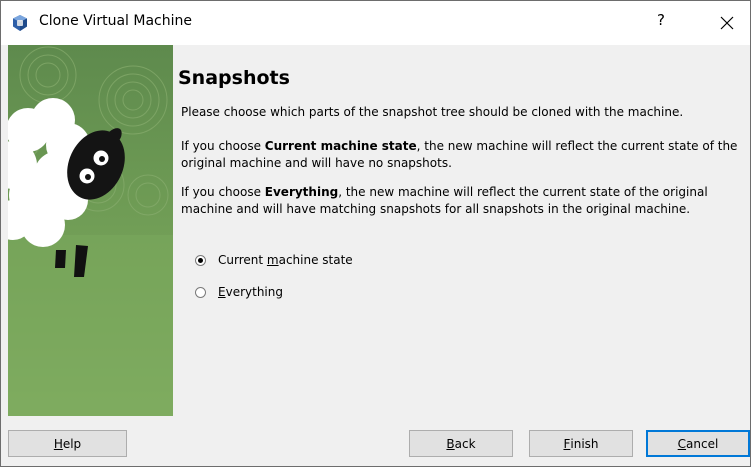 This screenshot has height=467, width=751. Describe the element at coordinates (58, 443) in the screenshot. I see `accelerator-key: H` at that location.